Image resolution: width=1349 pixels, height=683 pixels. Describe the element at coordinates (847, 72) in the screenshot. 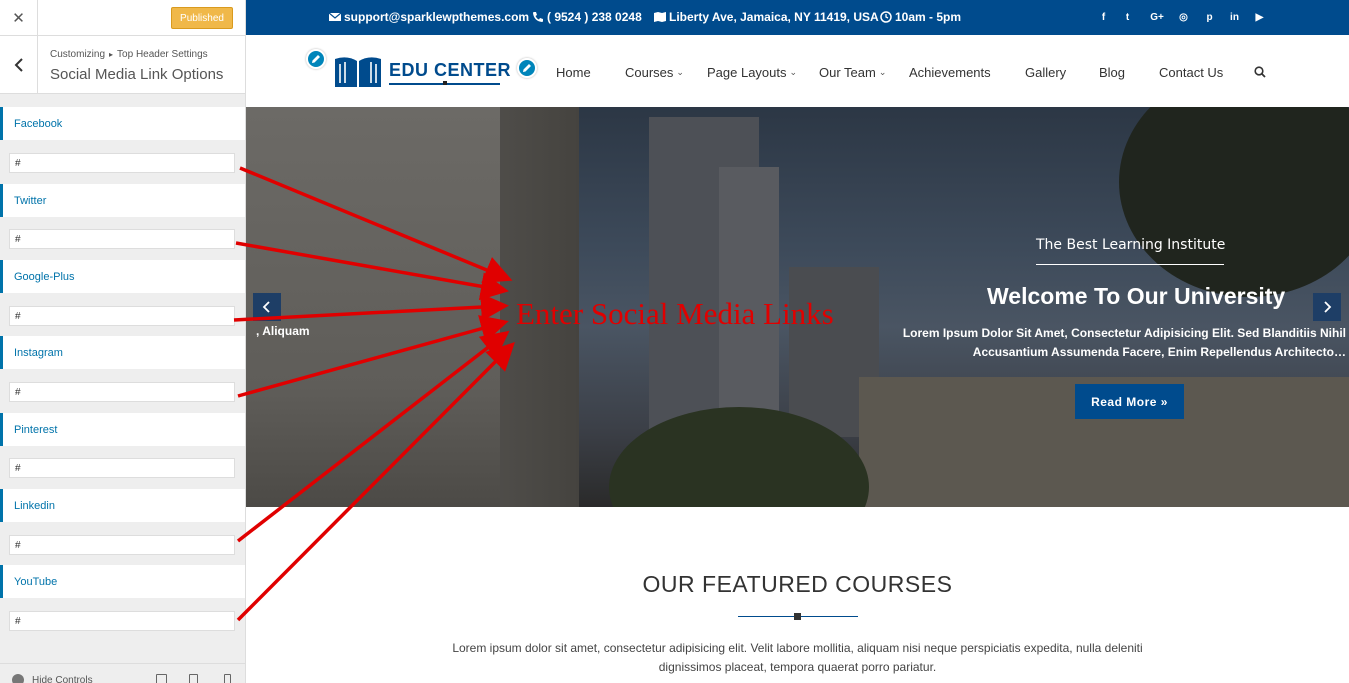

I see `nav-label: Our Team` at that location.